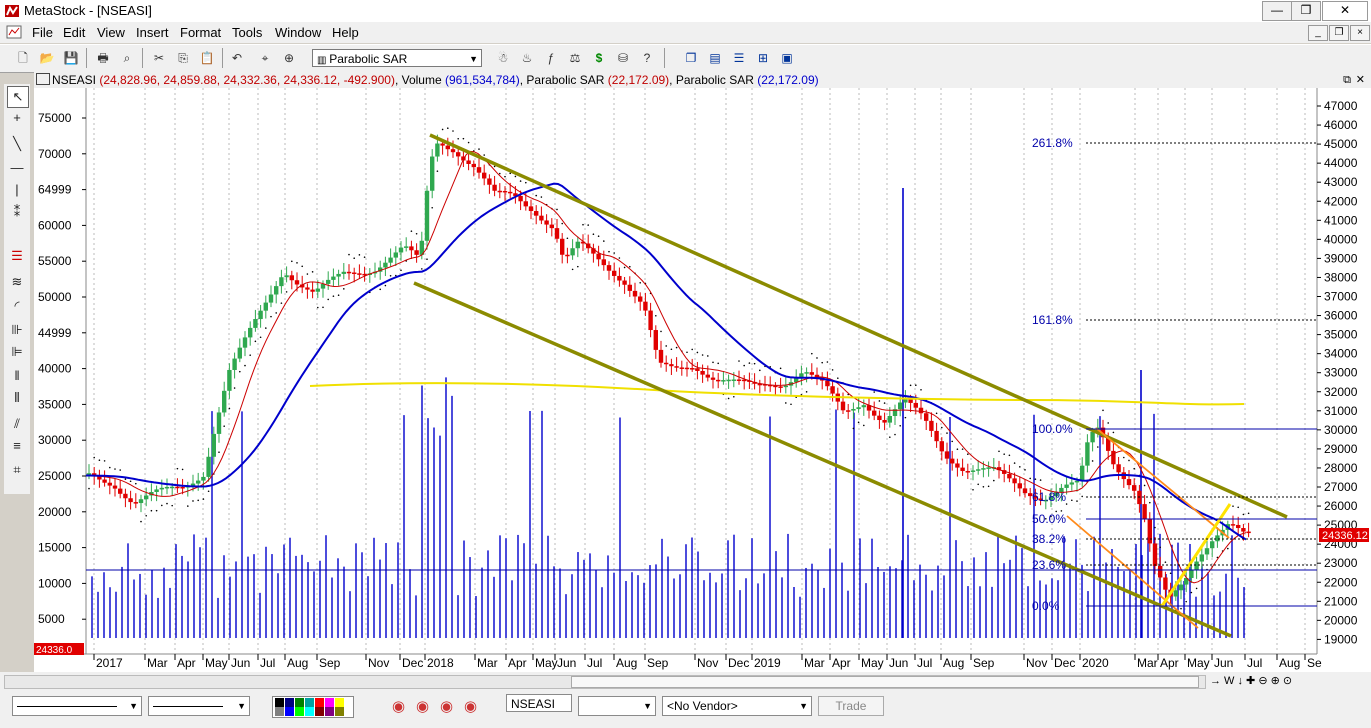  What do you see at coordinates (17, 470) in the screenshot?
I see `andrews-pitchfork-icon: ⌗` at bounding box center [17, 470].